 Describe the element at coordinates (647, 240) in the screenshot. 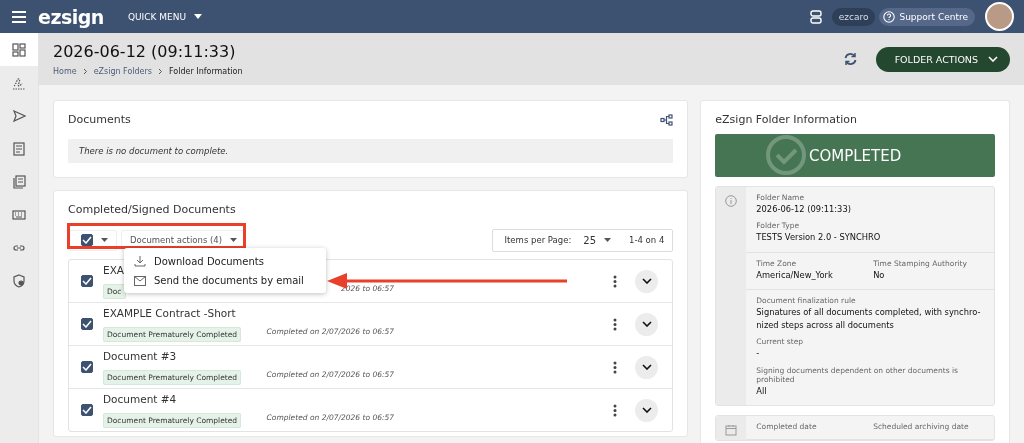

I see `page-range: 1-4 on 4` at that location.